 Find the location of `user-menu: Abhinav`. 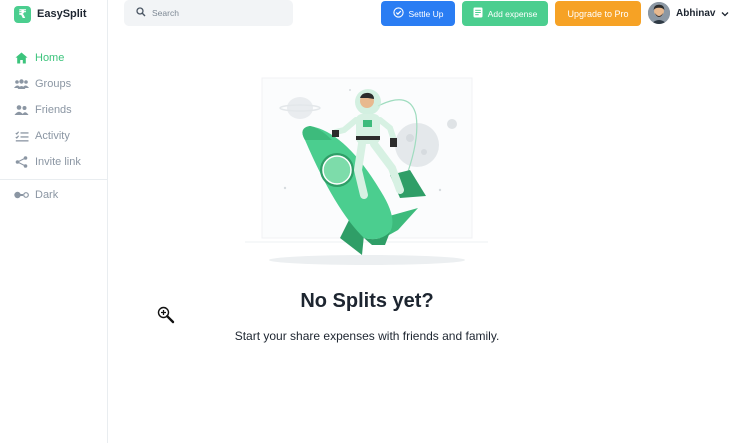

user-menu: Abhinav is located at coordinates (688, 13).